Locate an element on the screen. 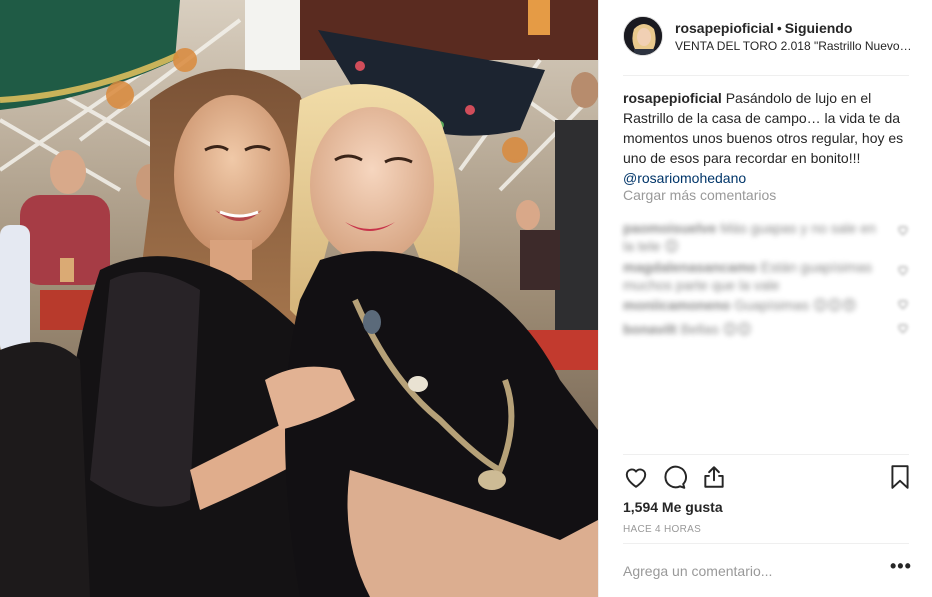  comment-username: bonavilt is located at coordinates (650, 329).